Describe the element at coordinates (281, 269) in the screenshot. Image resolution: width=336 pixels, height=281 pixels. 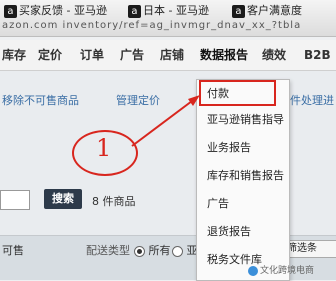
I see `watermark: 文化跨境电商` at that location.